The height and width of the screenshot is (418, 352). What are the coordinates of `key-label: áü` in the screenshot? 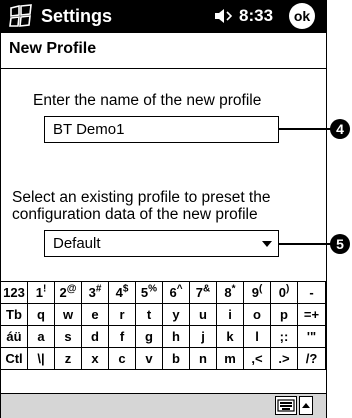 It's located at (14, 336).